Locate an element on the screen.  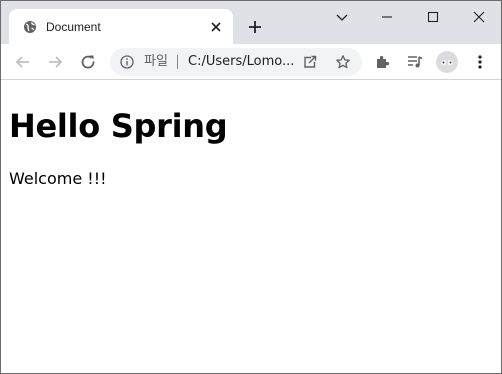
chevron-down-icon is located at coordinates (342, 17).